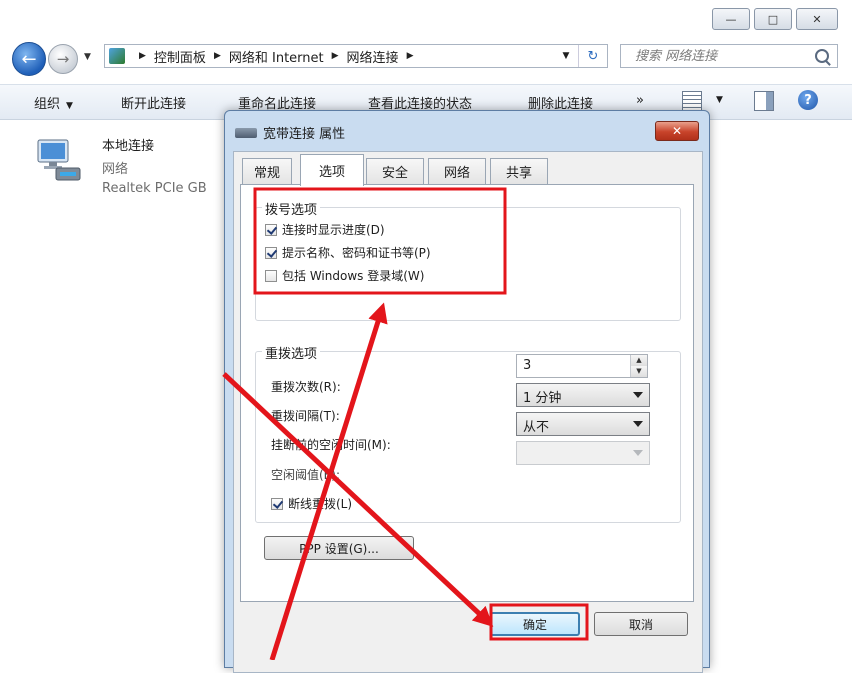 The width and height of the screenshot is (852, 673). I want to click on change-view-icon, so click(692, 101).